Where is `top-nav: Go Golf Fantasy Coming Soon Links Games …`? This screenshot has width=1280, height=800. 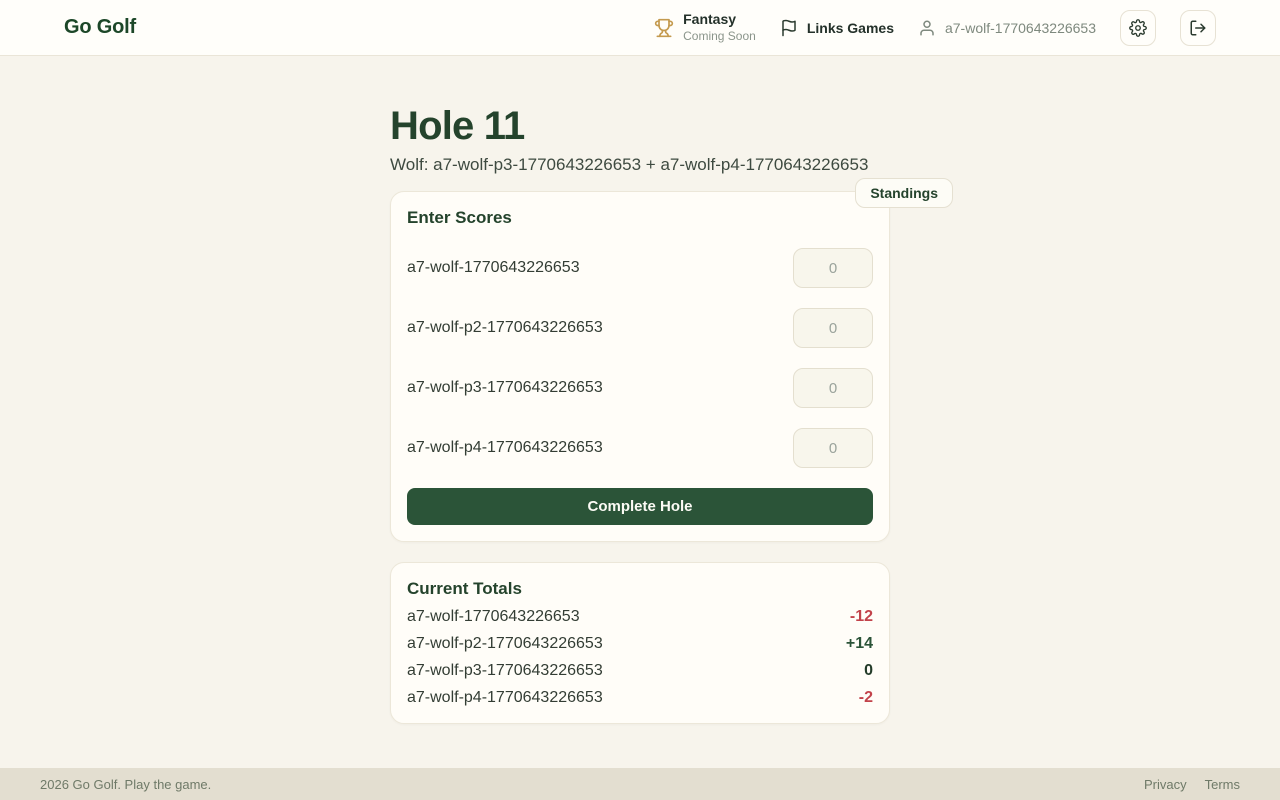
top-nav: Go Golf Fantasy Coming Soon Links Games … is located at coordinates (640, 28).